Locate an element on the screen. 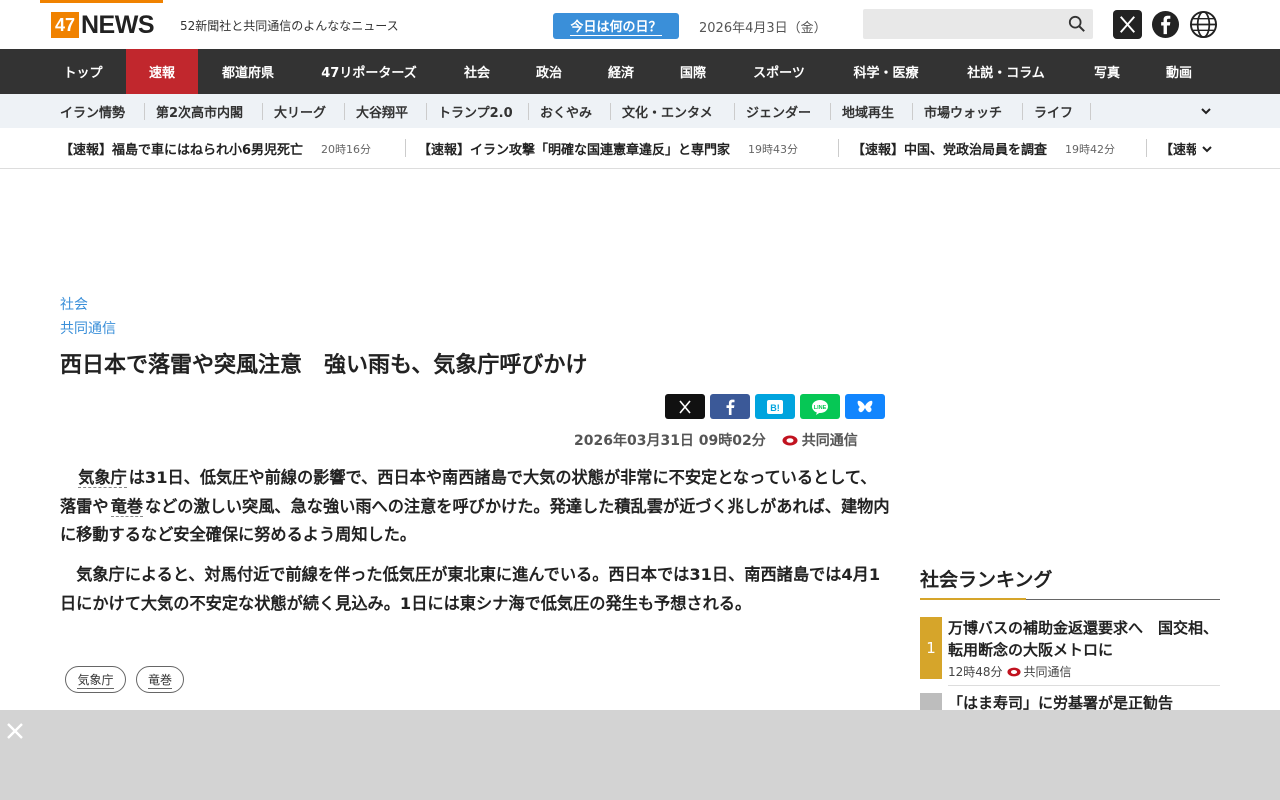 This screenshot has height=800, width=1280. svg-text: B! is located at coordinates (775, 408).